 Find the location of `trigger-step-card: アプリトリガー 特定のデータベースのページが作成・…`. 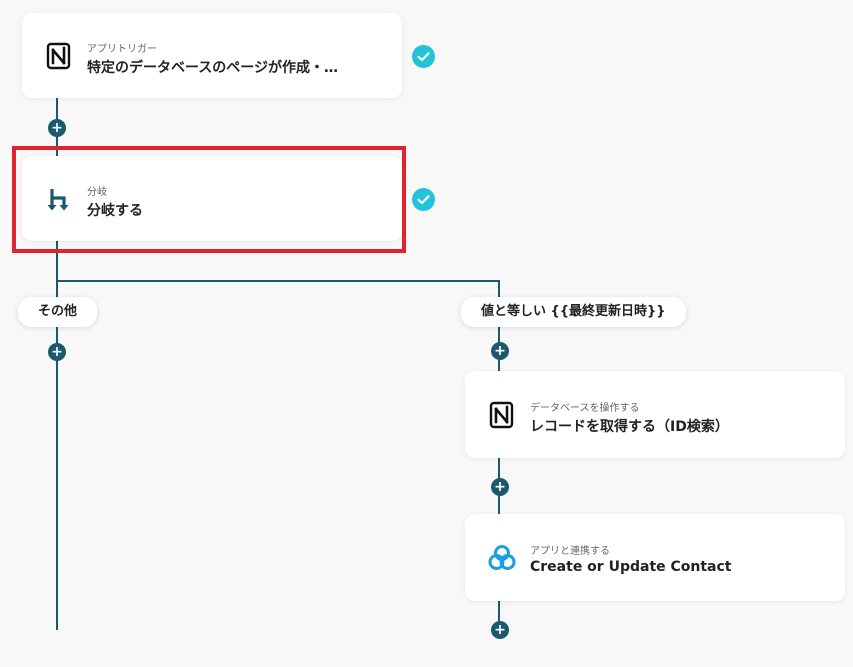

trigger-step-card: アプリトリガー 特定のデータベースのページが作成・… is located at coordinates (212, 55).